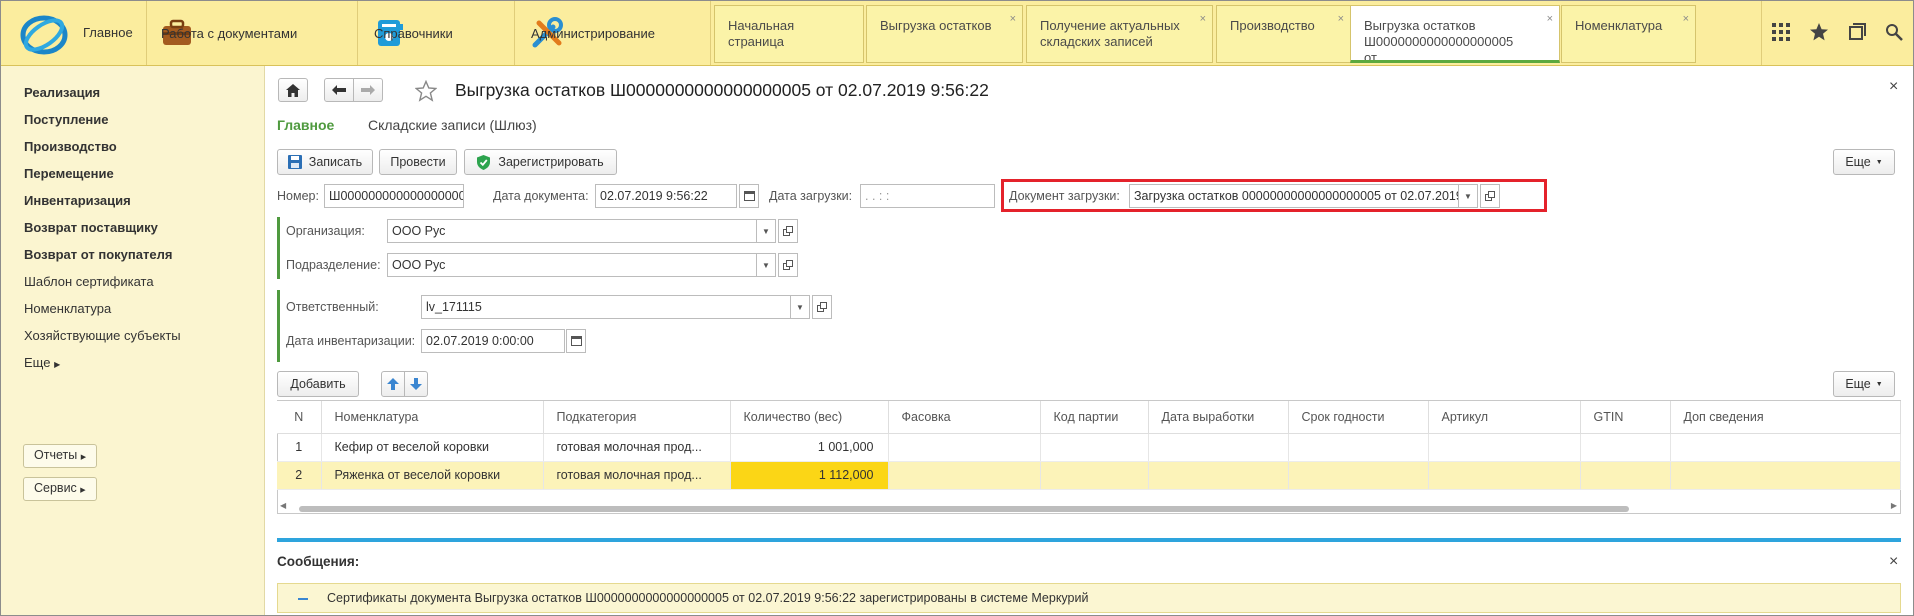  Describe the element at coordinates (1864, 384) in the screenshot. I see `table-more-button: Еще ▼` at that location.